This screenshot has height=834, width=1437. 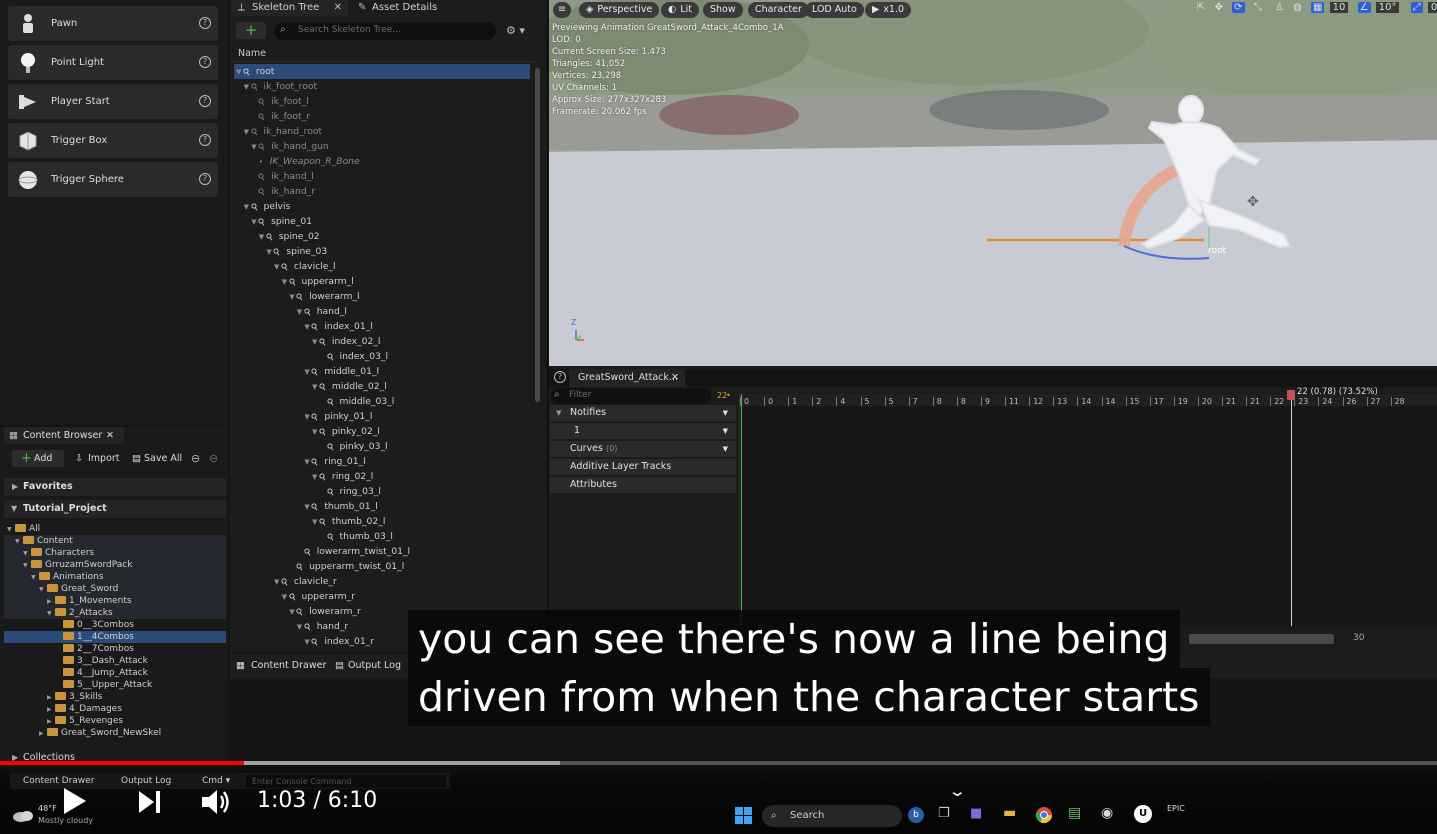 I want to click on bone-row: ▼⚲ lowerarm_r, so click(x=325, y=611).